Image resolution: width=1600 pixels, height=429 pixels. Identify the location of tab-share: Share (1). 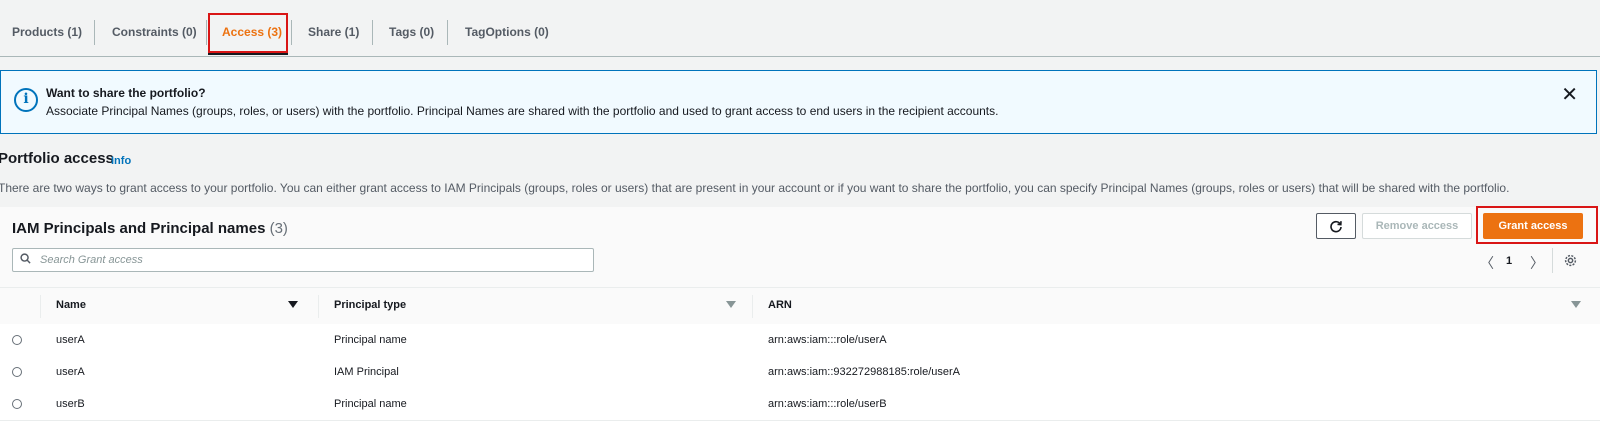
(333, 32).